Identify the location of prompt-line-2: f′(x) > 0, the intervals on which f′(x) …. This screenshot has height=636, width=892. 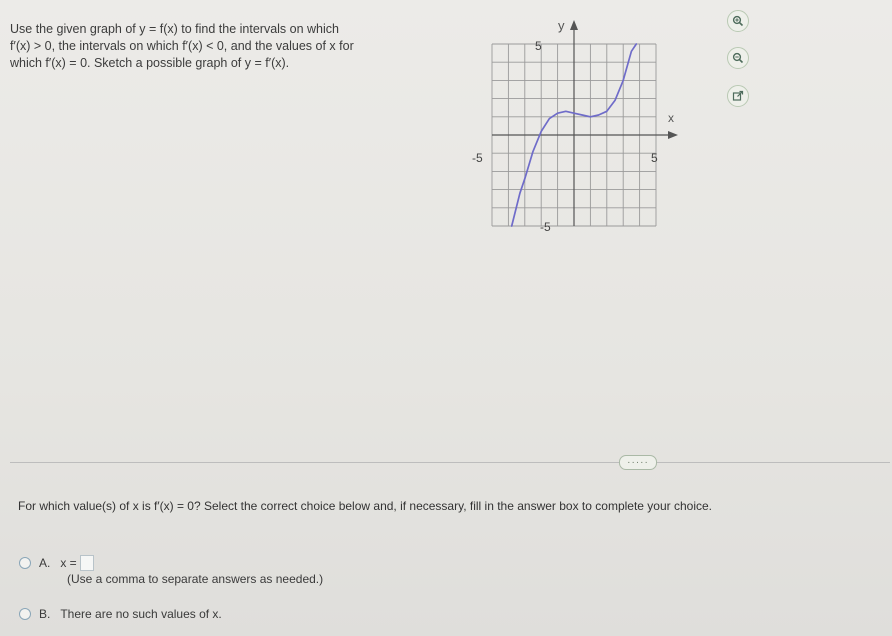
(182, 46).